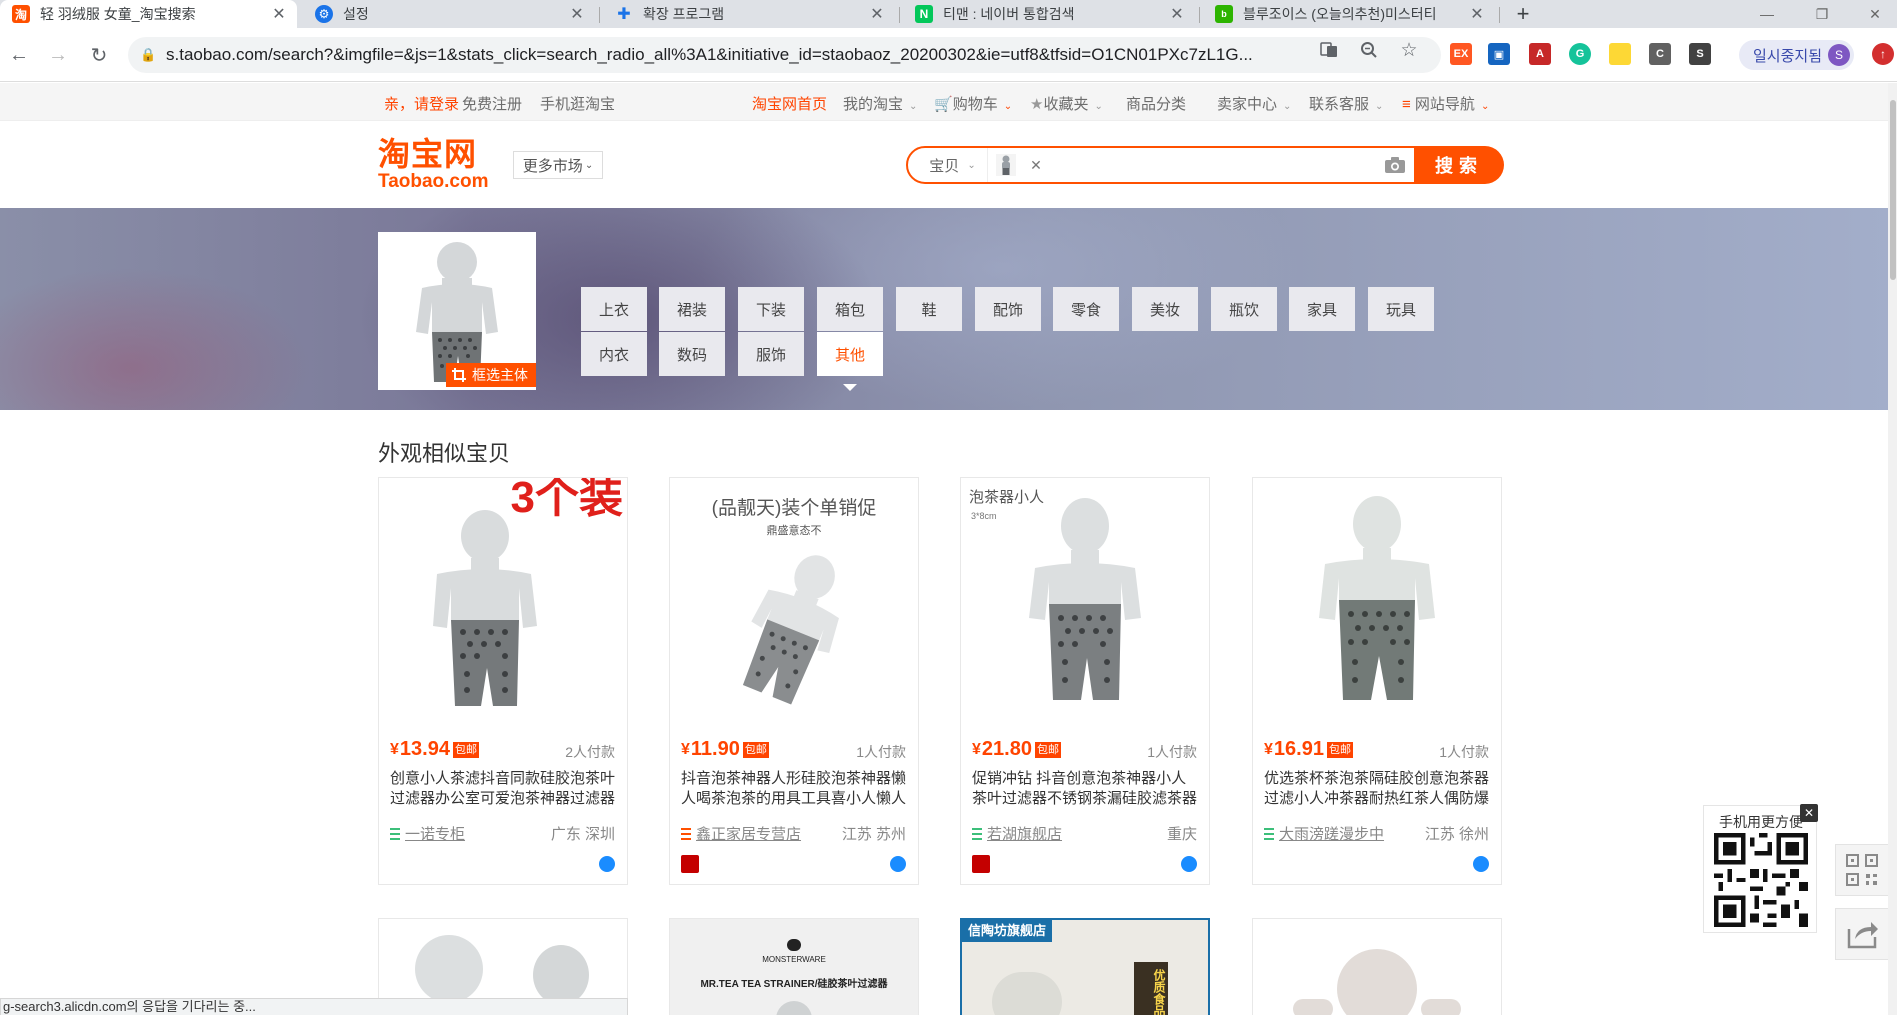 The image size is (1897, 1015). Describe the element at coordinates (1540, 54) in the screenshot. I see `extension-pdf-icon: A` at that location.